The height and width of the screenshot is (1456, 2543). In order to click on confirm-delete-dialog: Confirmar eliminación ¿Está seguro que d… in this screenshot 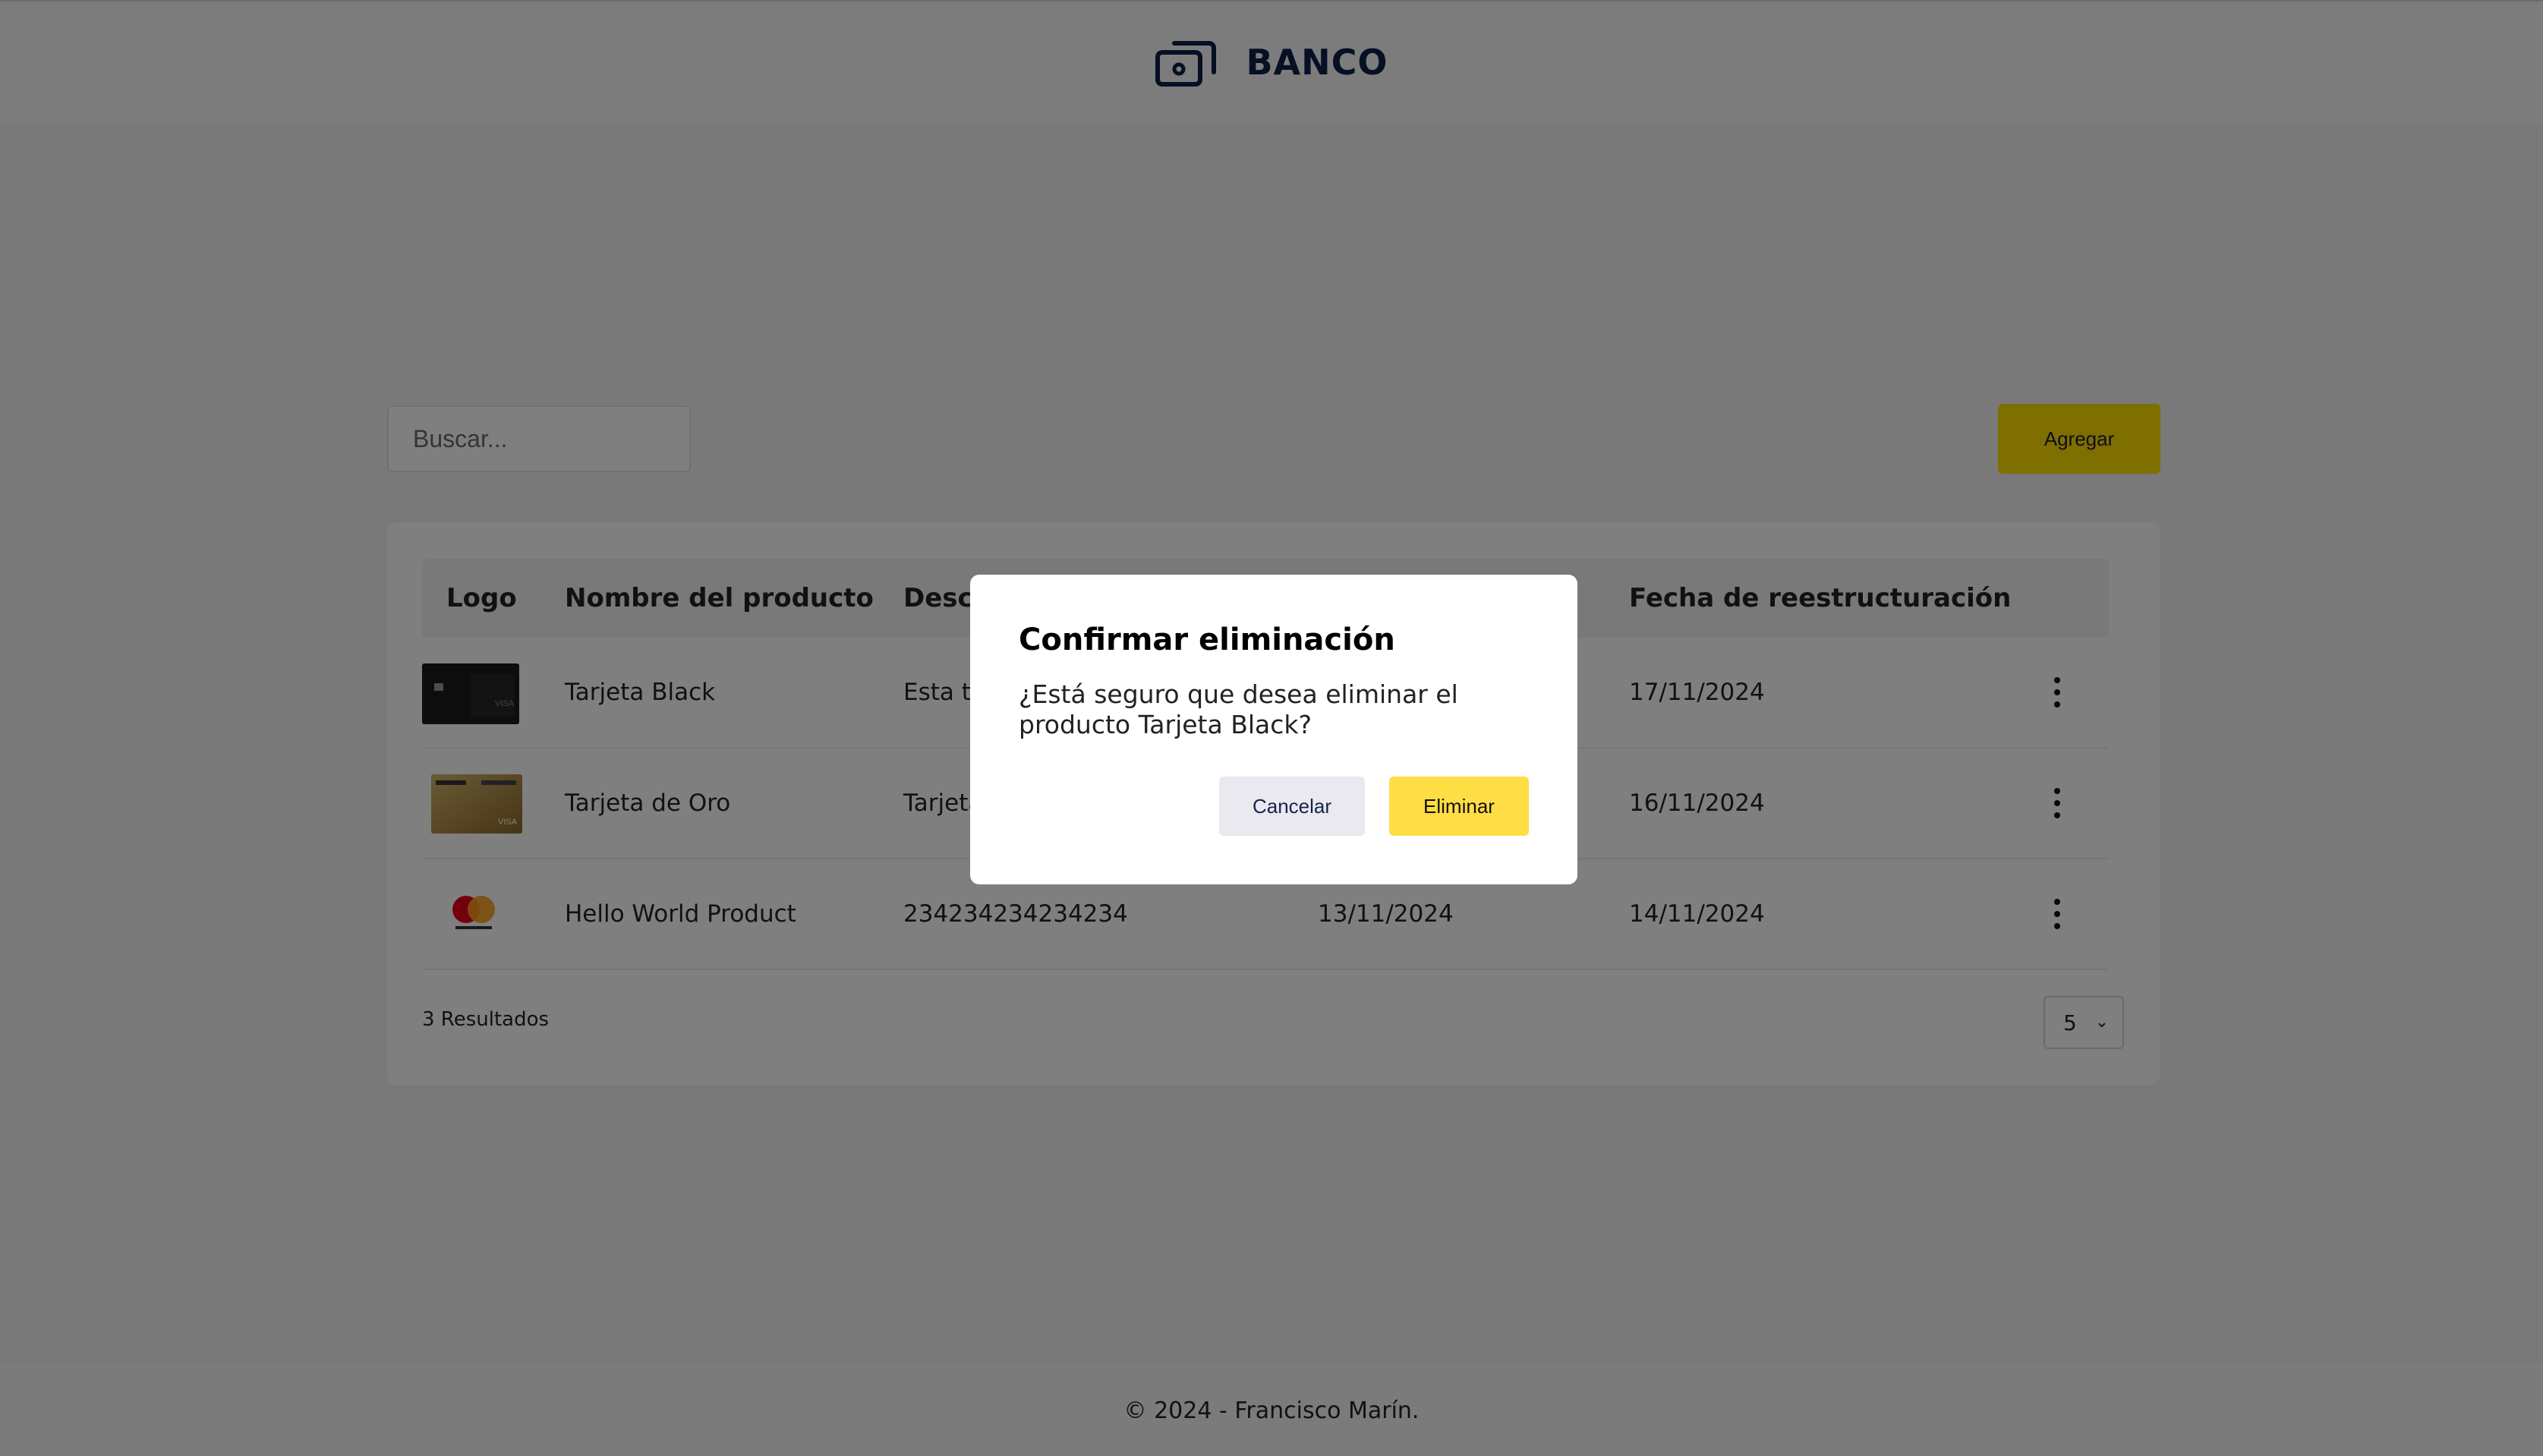, I will do `click(1274, 729)`.